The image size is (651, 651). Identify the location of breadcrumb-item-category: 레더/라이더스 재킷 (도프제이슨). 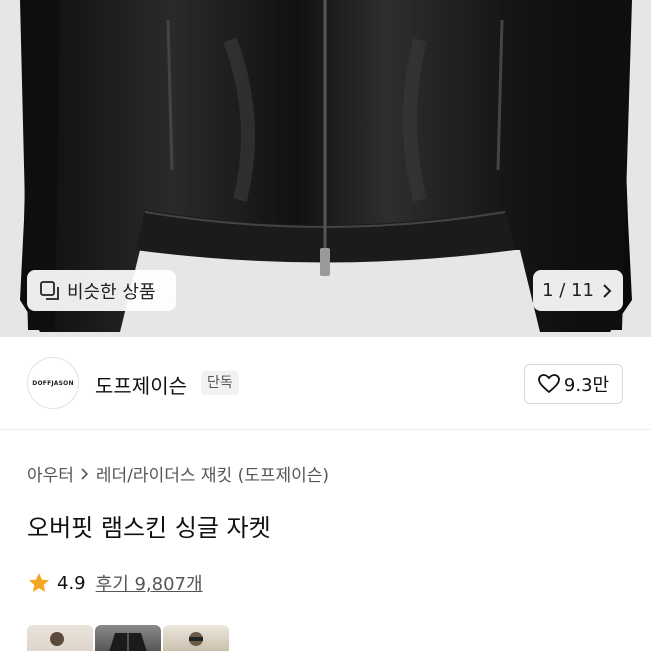
(212, 473).